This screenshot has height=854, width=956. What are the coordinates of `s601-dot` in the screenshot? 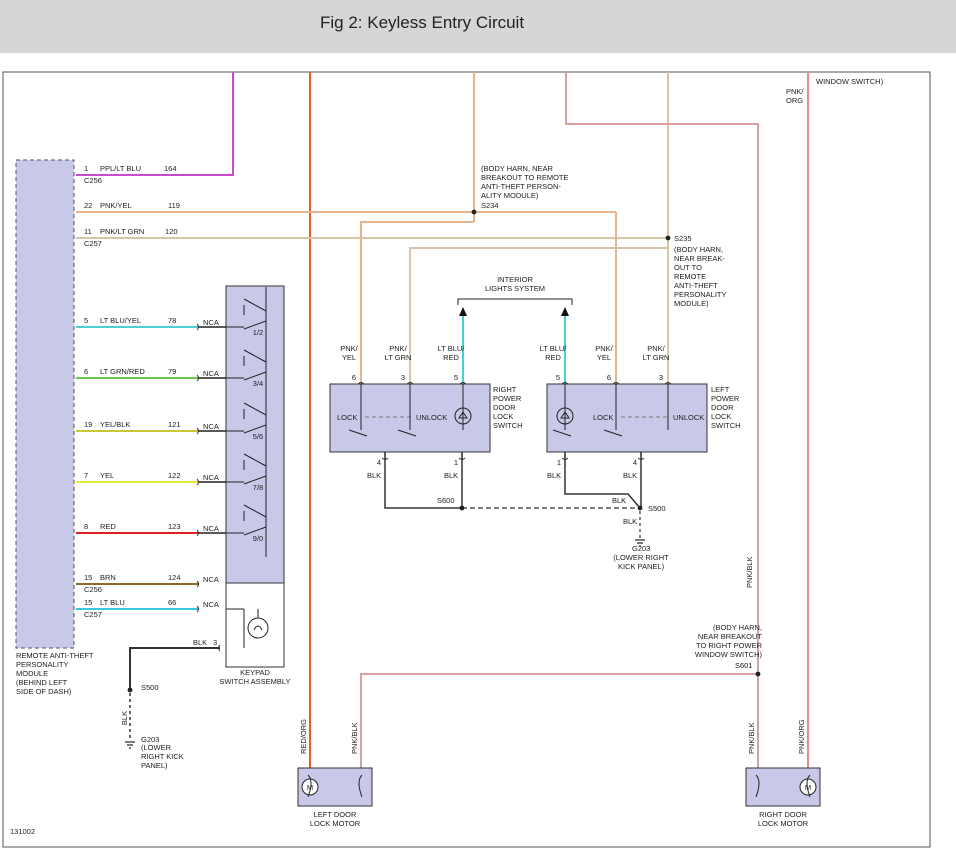 It's located at (758, 674).